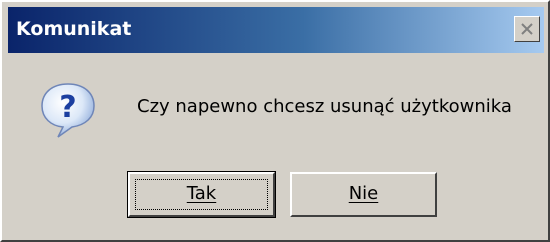  I want to click on close-icon, so click(527, 29).